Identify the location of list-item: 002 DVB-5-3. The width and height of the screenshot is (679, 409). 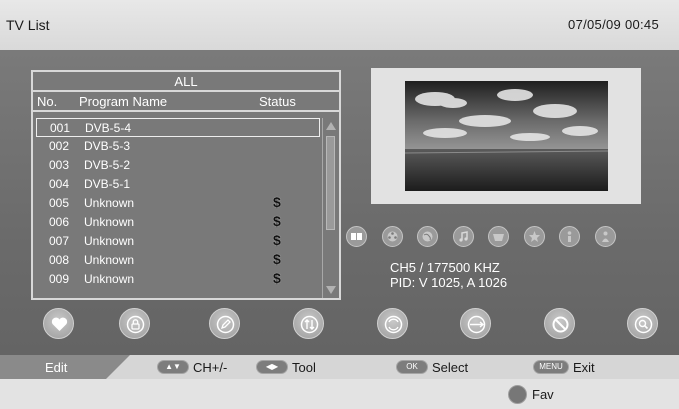
(178, 146).